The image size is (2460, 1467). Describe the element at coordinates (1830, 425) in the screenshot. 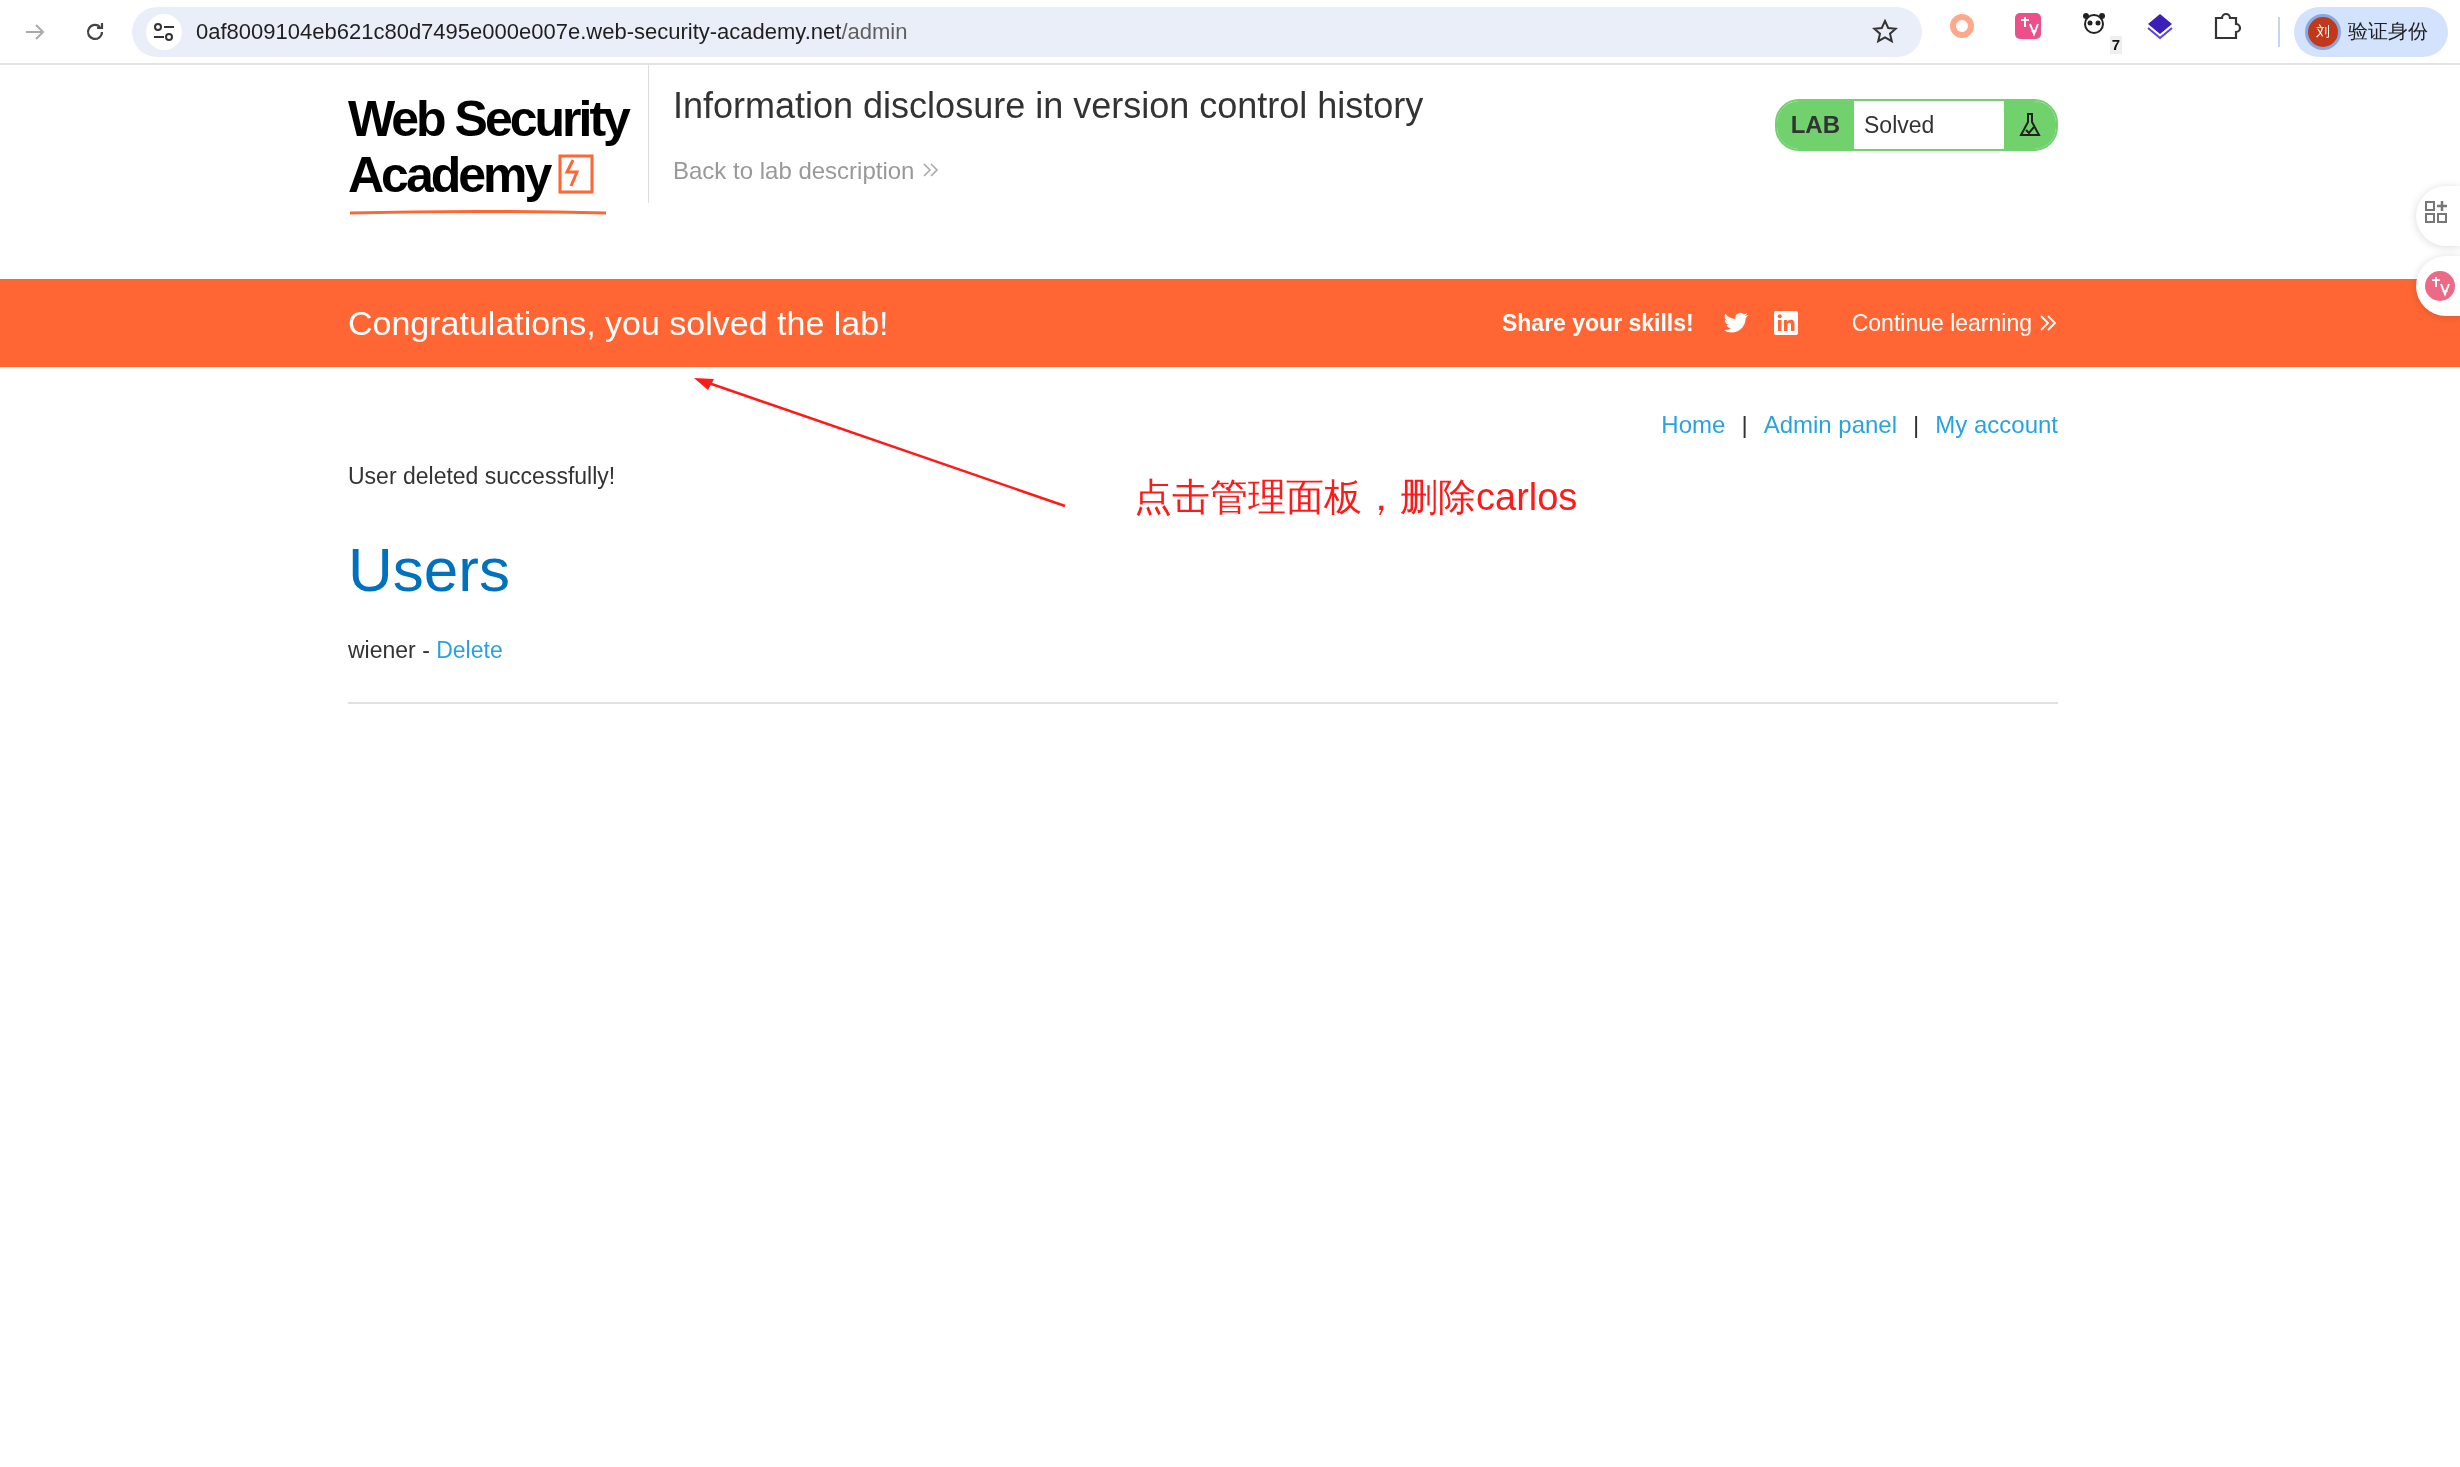

I see `nav-link: Admin panel` at that location.